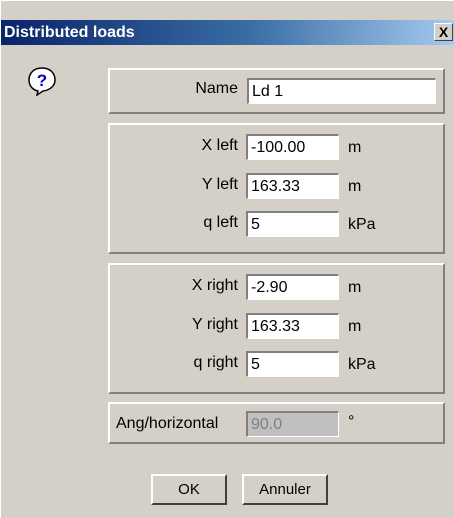  What do you see at coordinates (215, 324) in the screenshot?
I see `y-right-label: Y right` at bounding box center [215, 324].